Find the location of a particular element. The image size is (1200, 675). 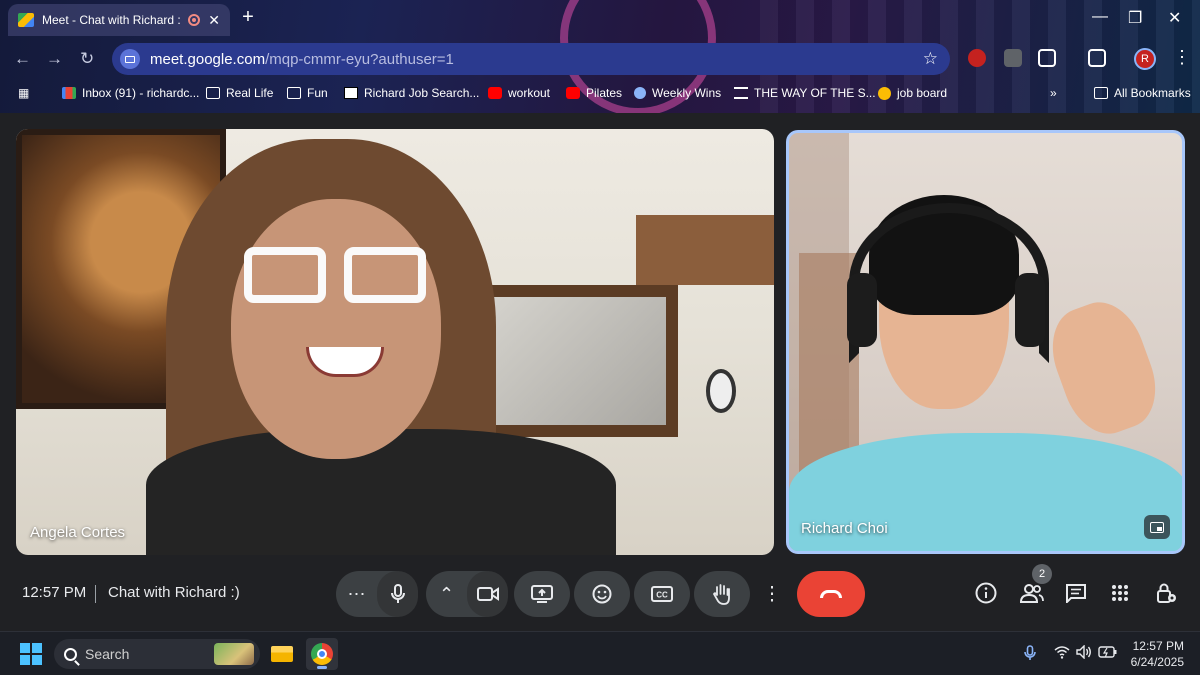

microphone-tray-icon is located at coordinates (1030, 654).